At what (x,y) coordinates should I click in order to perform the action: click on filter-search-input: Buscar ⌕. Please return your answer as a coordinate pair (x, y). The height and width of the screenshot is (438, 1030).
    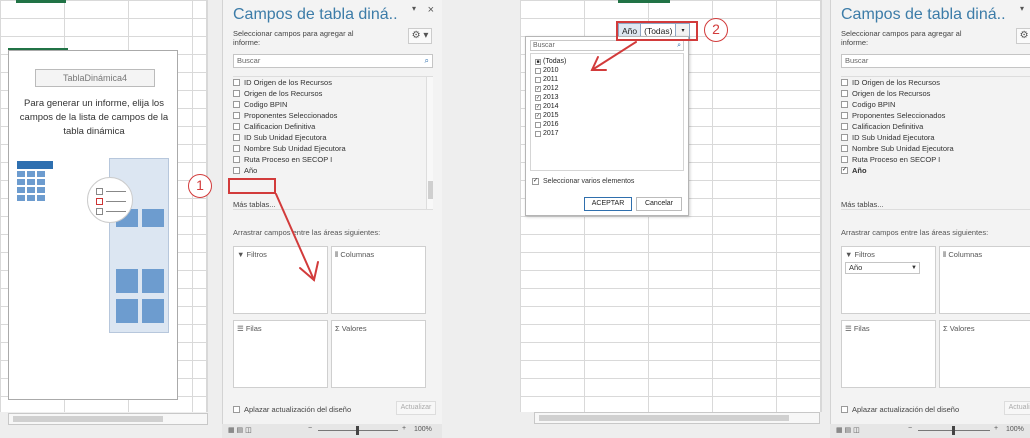
    Looking at the image, I should click on (607, 45).